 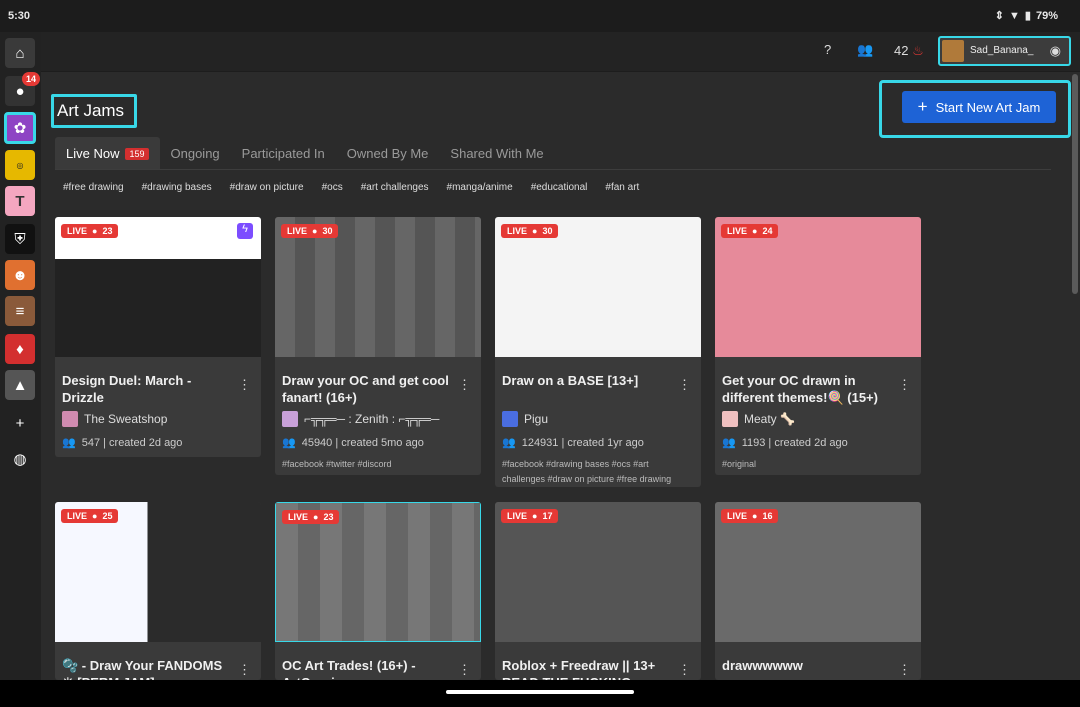 What do you see at coordinates (827, 49) in the screenshot?
I see `help-icon: ?` at bounding box center [827, 49].